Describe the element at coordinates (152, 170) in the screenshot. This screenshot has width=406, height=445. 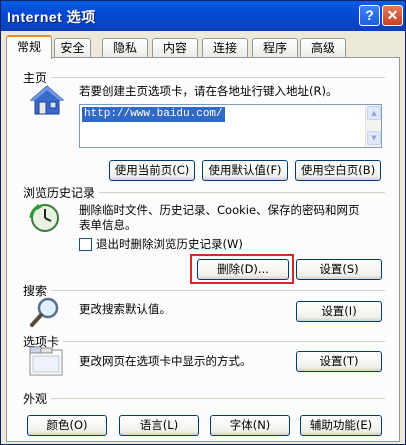
I see `use-current-page-button: 使用当前页(C)` at that location.